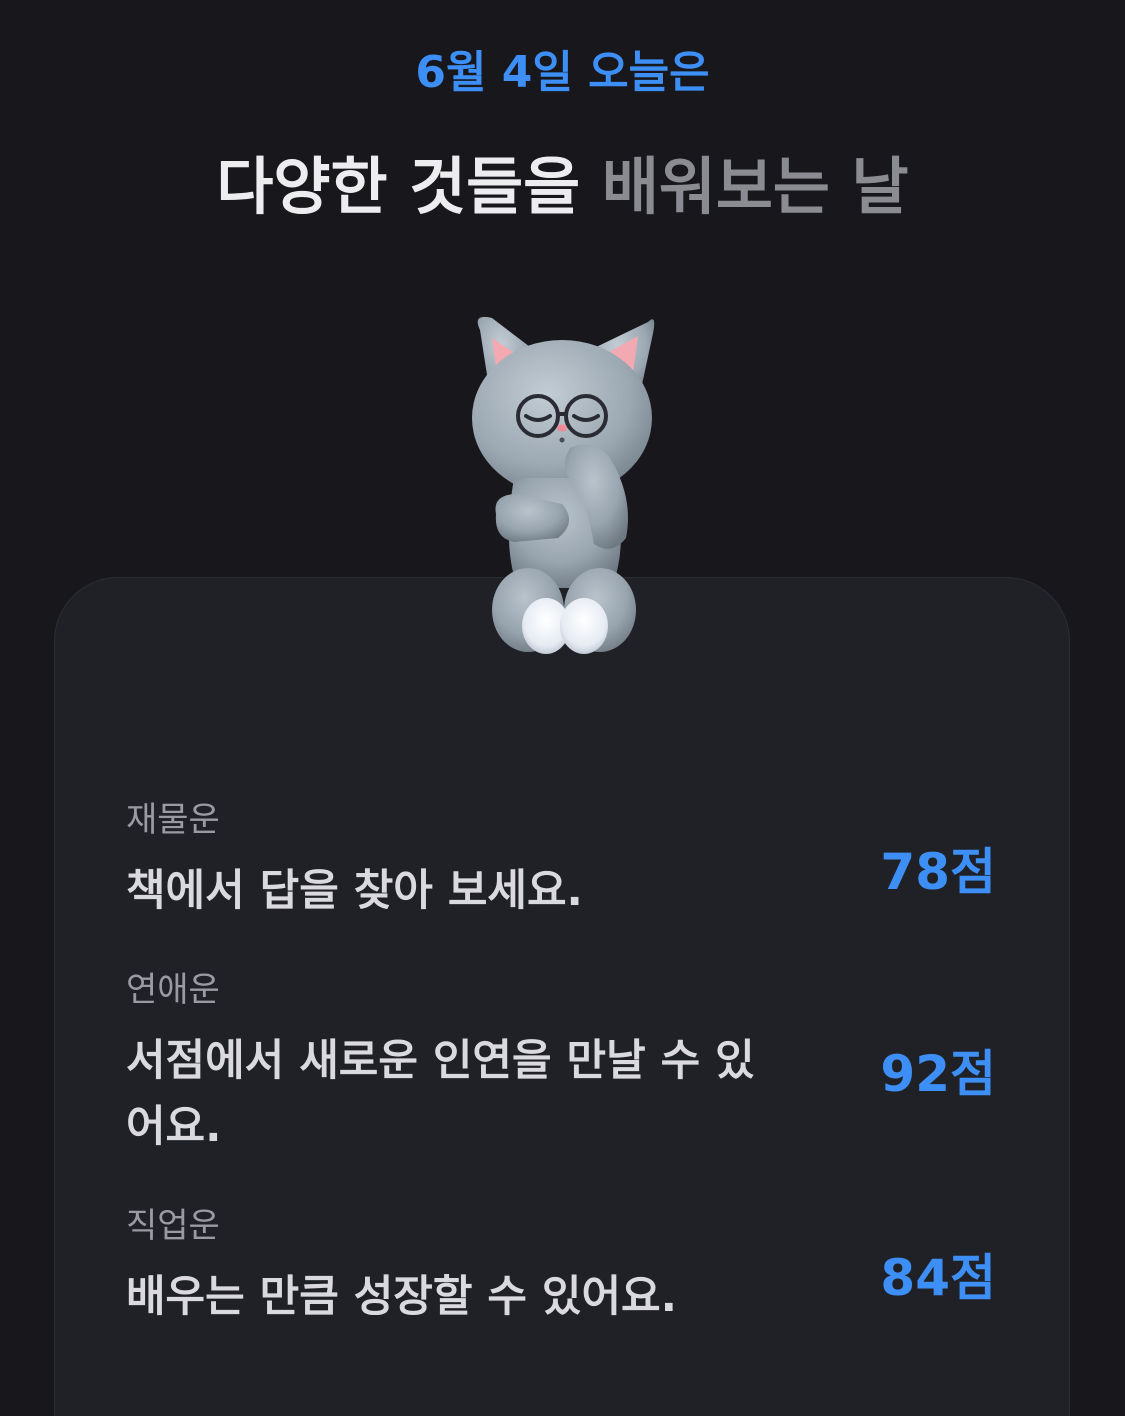  Describe the element at coordinates (563, 485) in the screenshot. I see `gray-cat-with-glasses-icon` at that location.